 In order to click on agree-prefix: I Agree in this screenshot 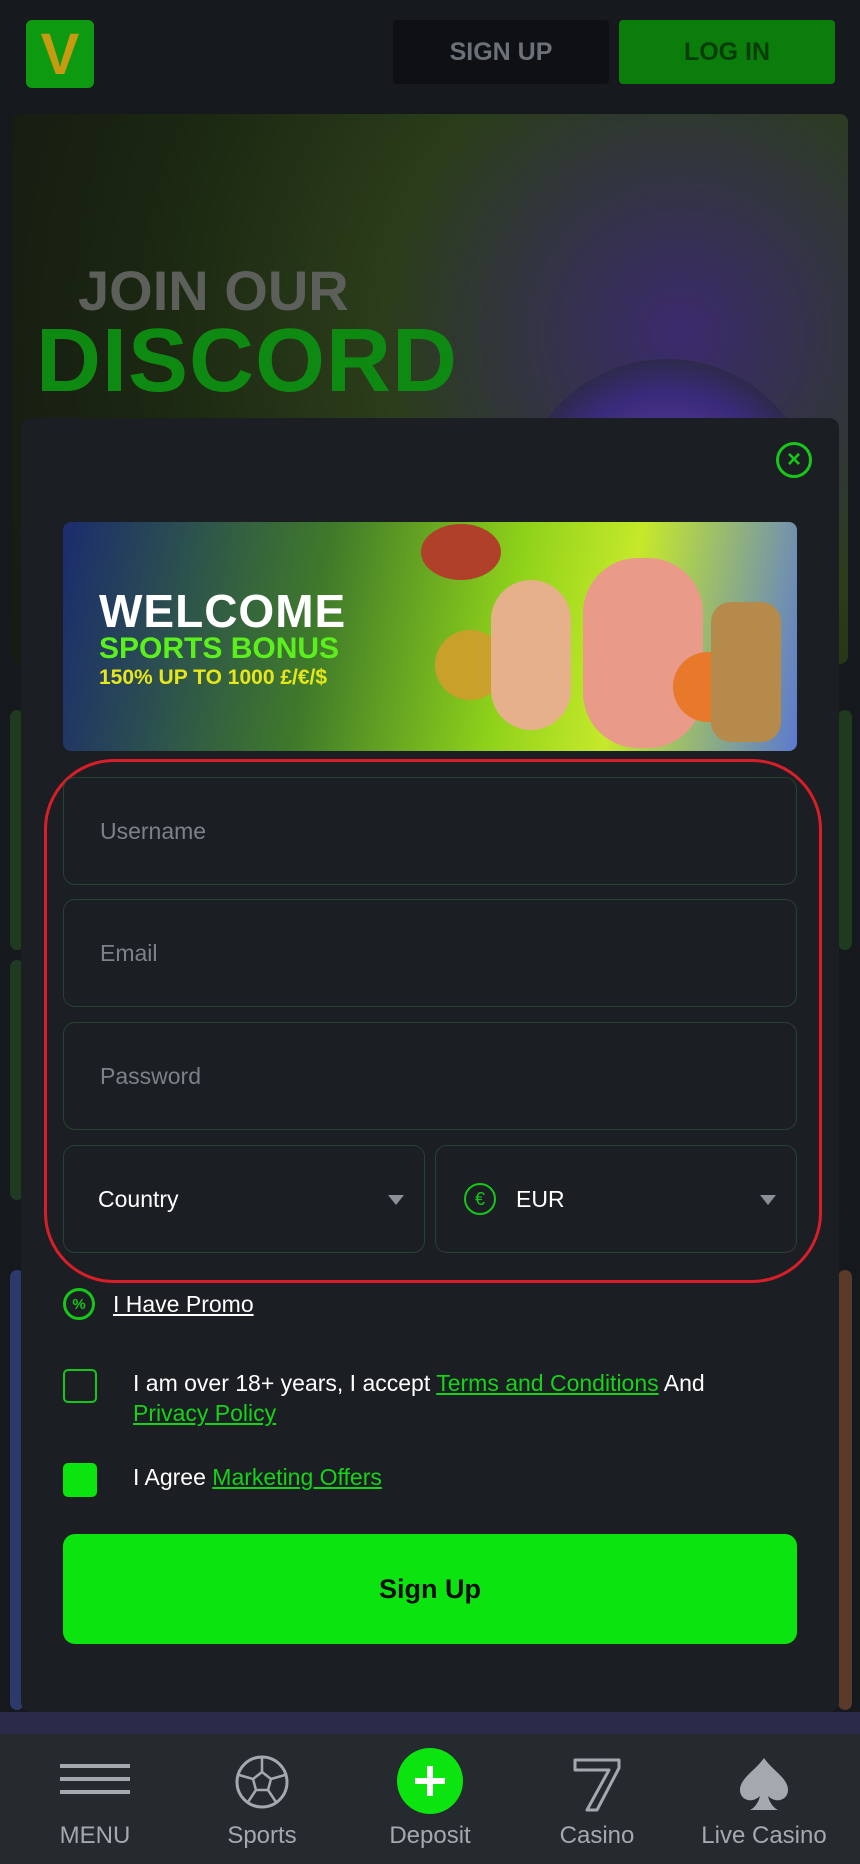, I will do `click(173, 1477)`.